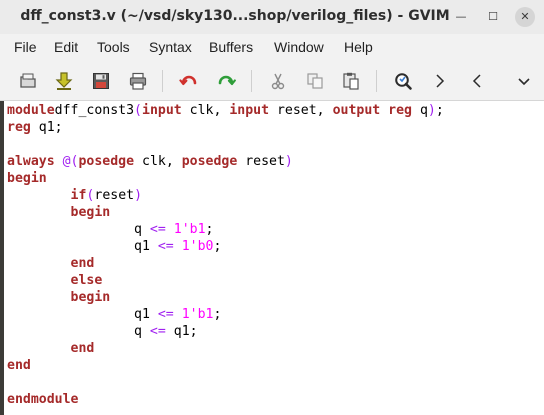  Describe the element at coordinates (197, 246) in the screenshot. I see `code-token: 1'b0` at that location.